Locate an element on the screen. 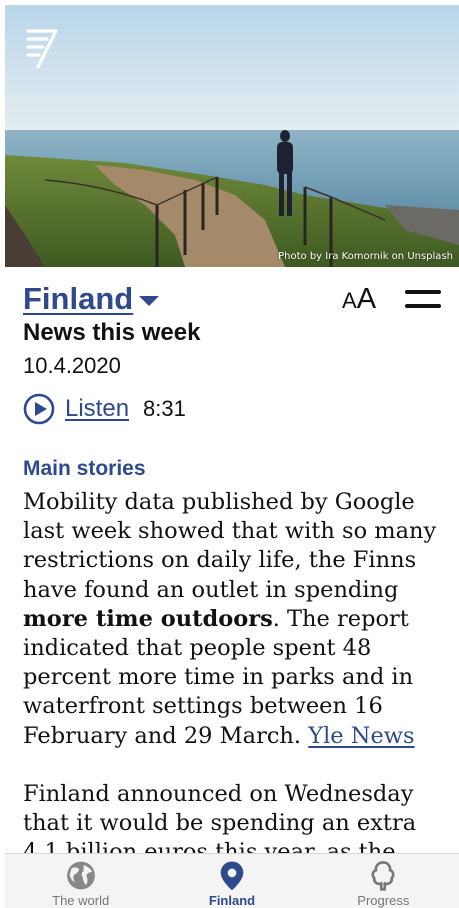  caret-down-icon is located at coordinates (149, 301).